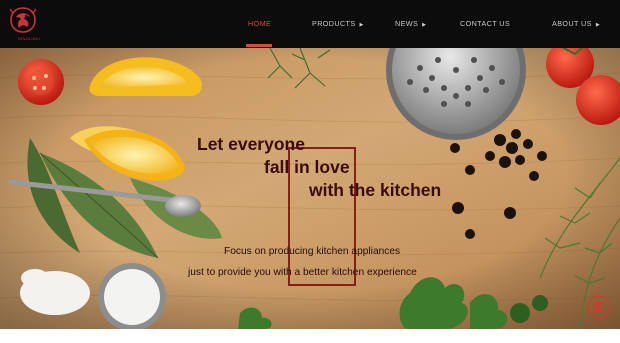 The width and height of the screenshot is (620, 343). I want to click on nav-products: PRODUCTS ▶, so click(338, 24).